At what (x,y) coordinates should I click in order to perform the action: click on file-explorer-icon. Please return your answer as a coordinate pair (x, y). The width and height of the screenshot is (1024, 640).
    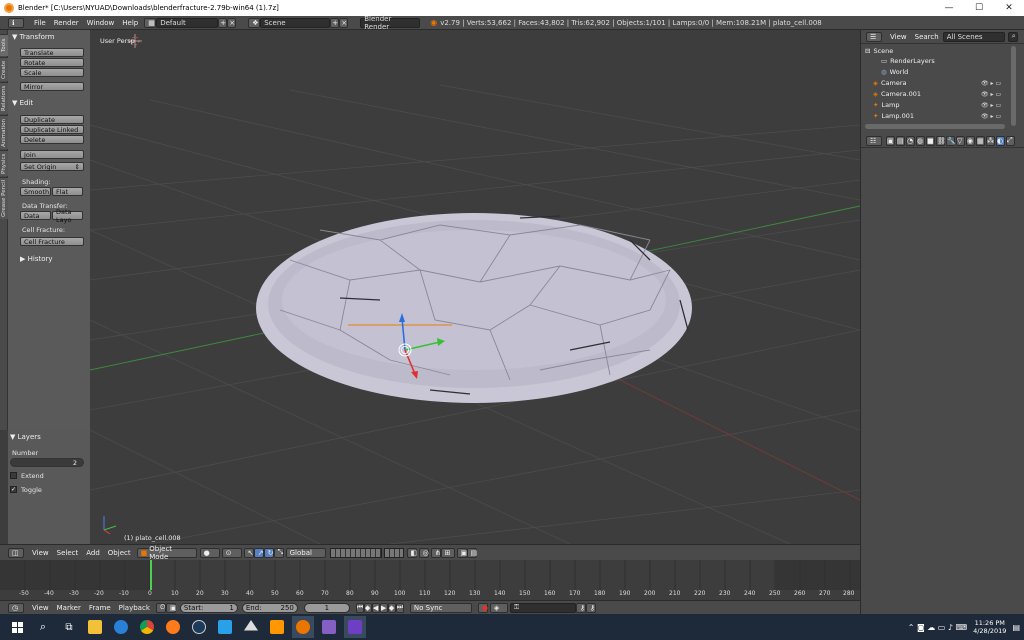
    Looking at the image, I should click on (95, 627).